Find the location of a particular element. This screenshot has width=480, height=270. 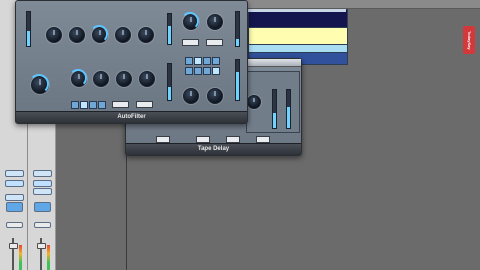

resonance-knob is located at coordinates (215, 22).